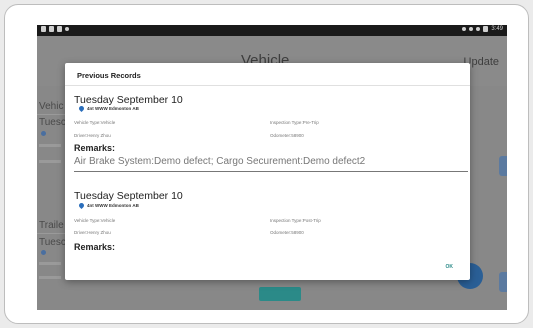 The height and width of the screenshot is (328, 533). What do you see at coordinates (51, 225) in the screenshot?
I see `trailer-section-header: Traile` at bounding box center [51, 225].